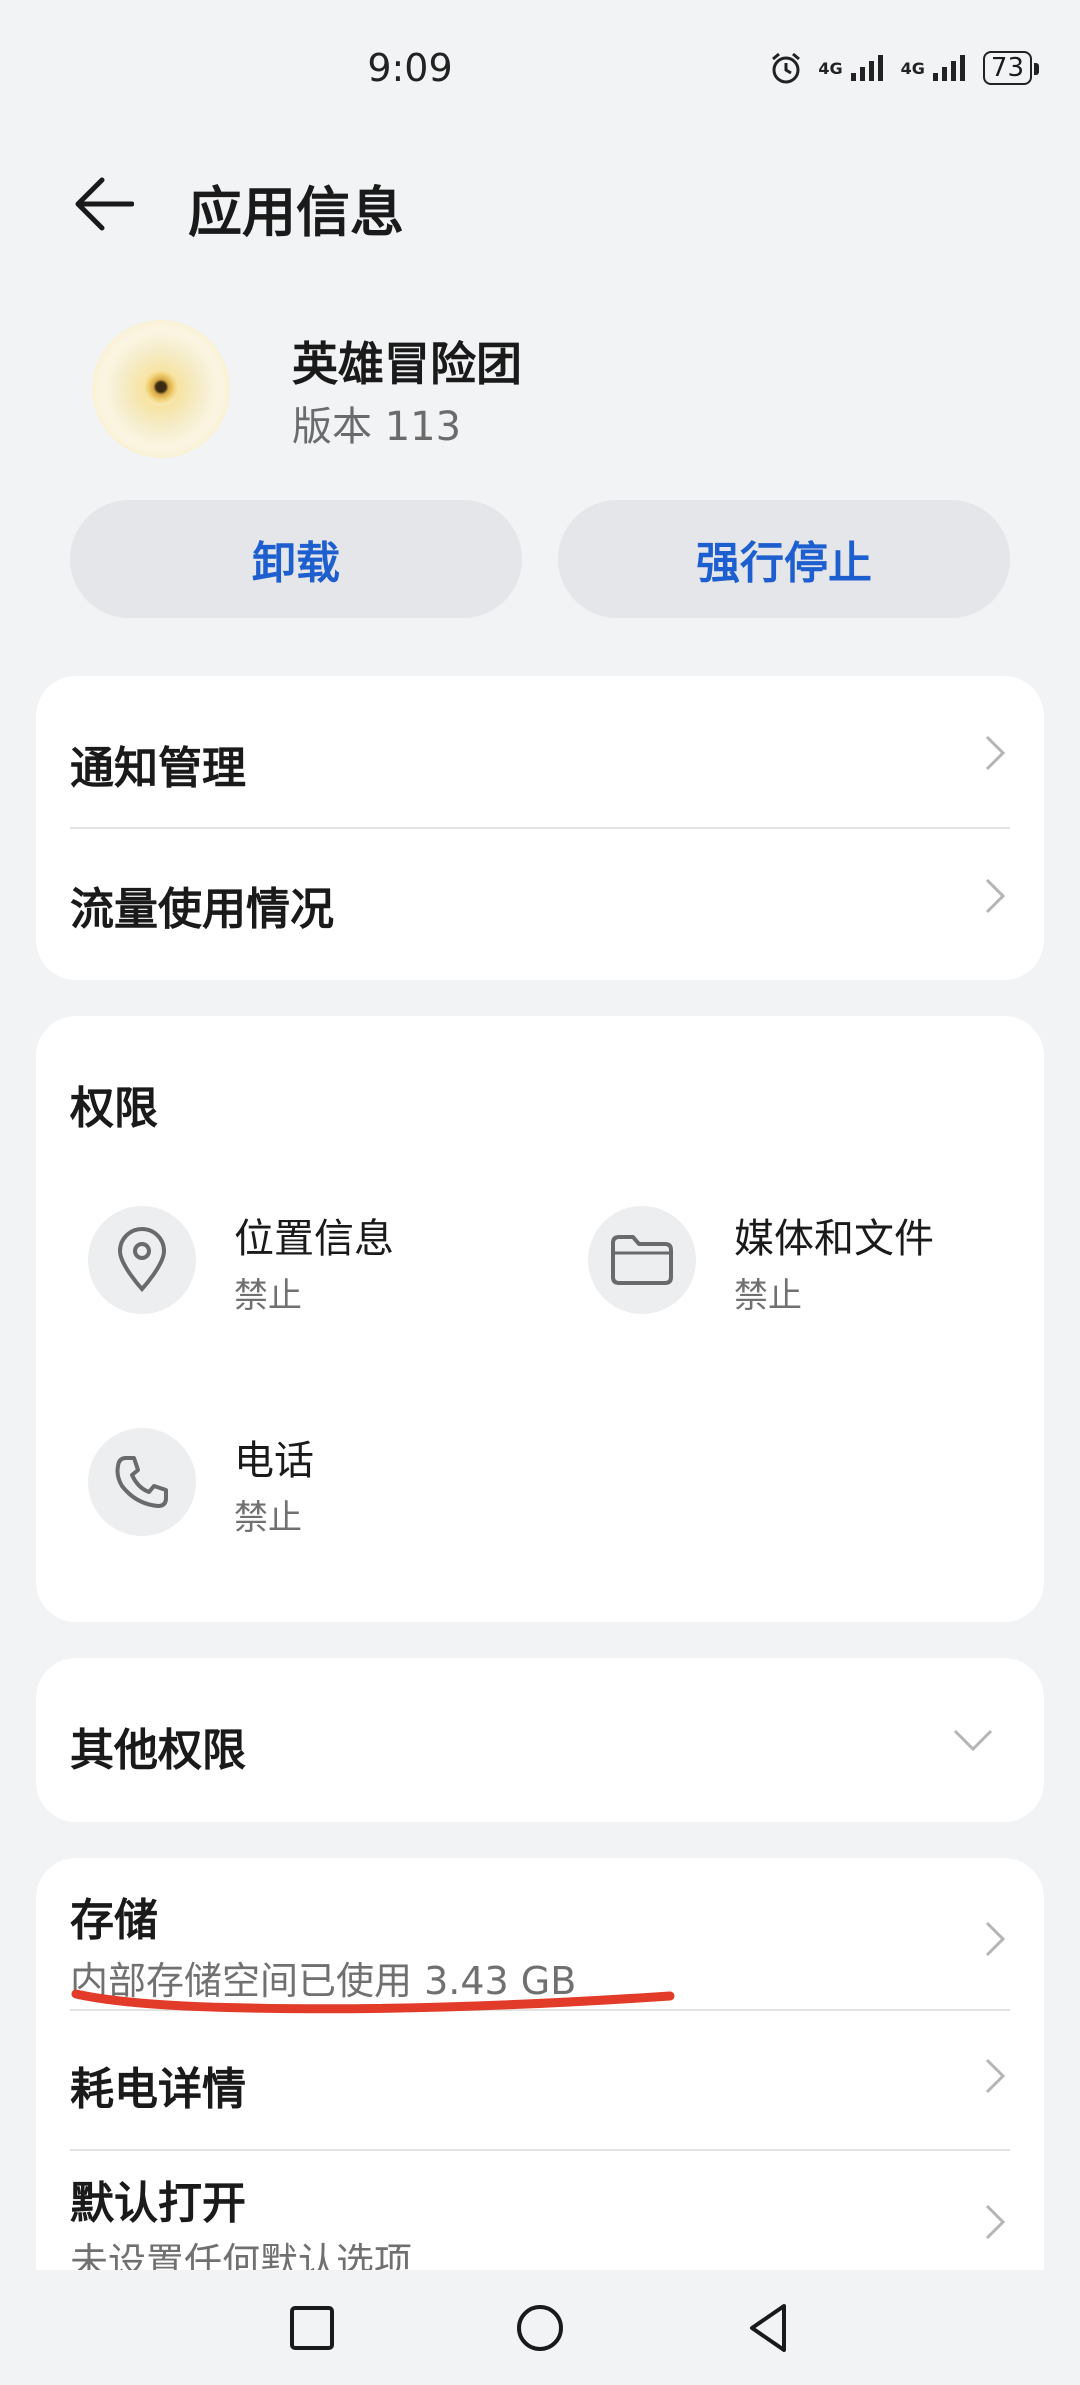 This screenshot has width=1080, height=2385. Describe the element at coordinates (268, 1518) in the screenshot. I see `permission-phone-status: 禁止` at that location.